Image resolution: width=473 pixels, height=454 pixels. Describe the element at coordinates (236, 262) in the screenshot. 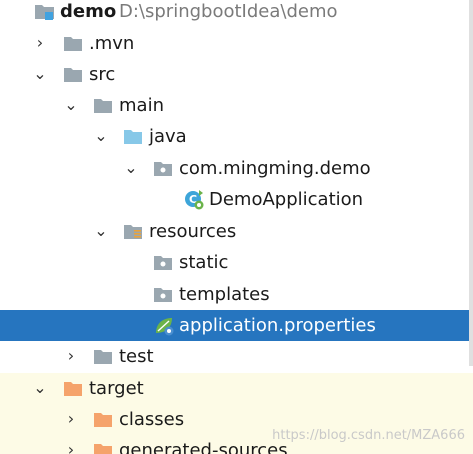

I see `tree-node-static: static` at that location.